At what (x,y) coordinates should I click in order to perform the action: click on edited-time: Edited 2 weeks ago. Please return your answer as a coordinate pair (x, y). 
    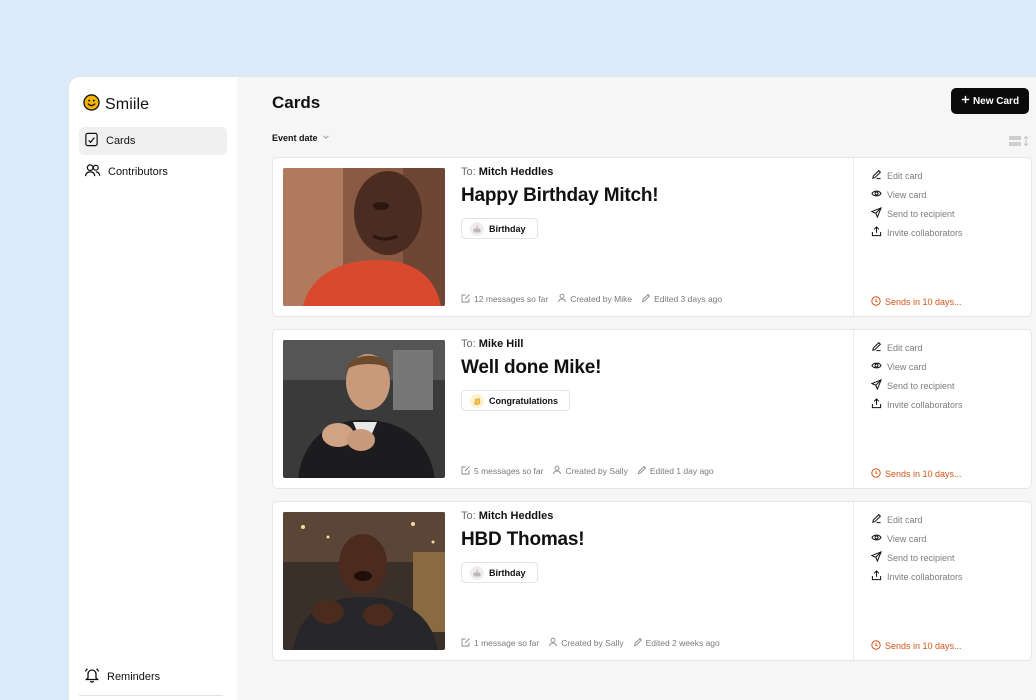
    Looking at the image, I should click on (676, 643).